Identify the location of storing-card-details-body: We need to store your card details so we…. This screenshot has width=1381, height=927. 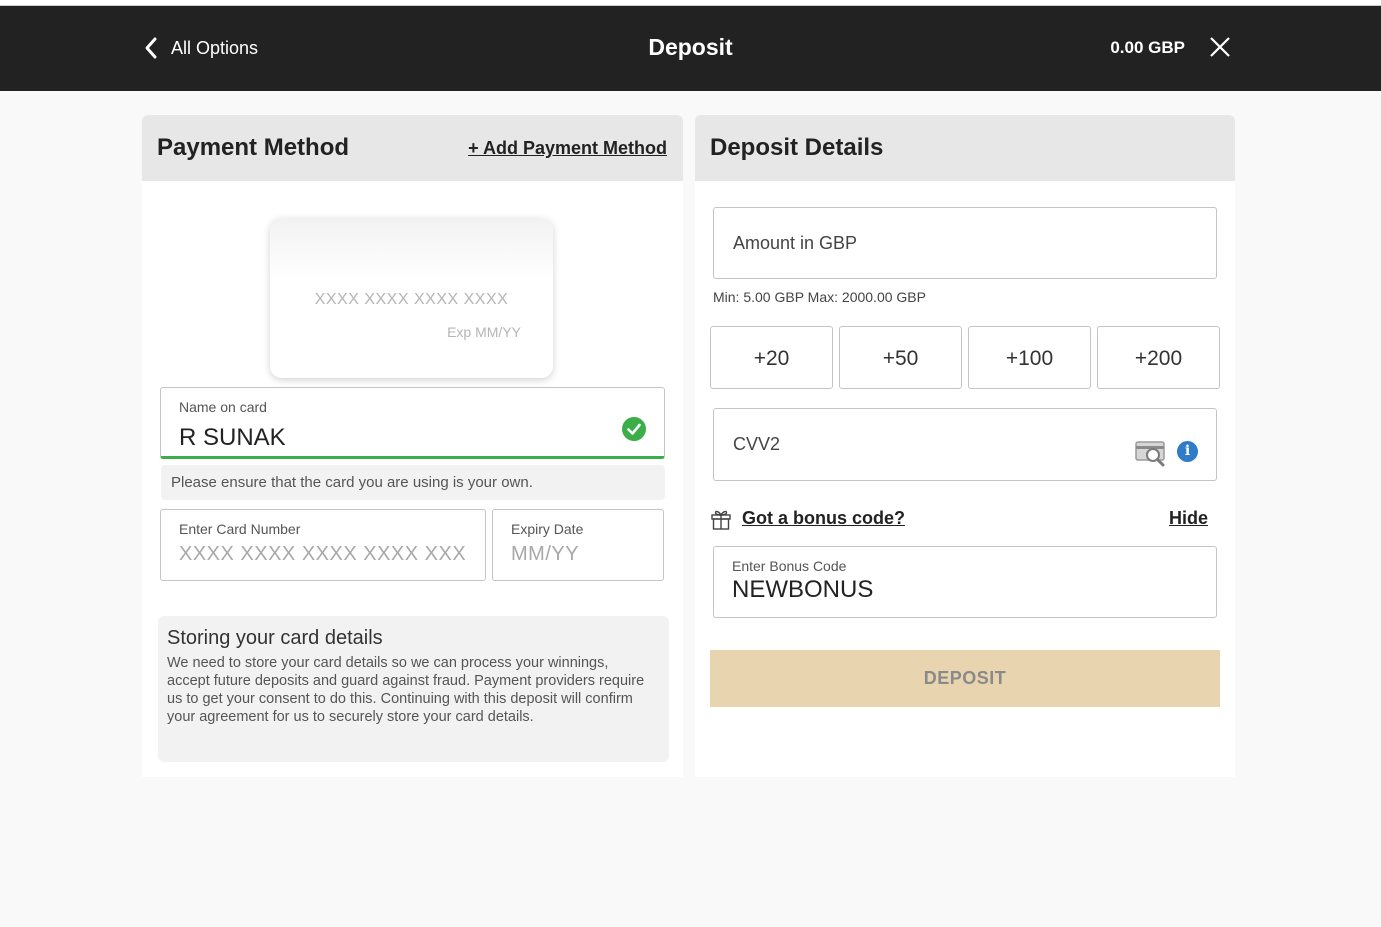
(406, 690).